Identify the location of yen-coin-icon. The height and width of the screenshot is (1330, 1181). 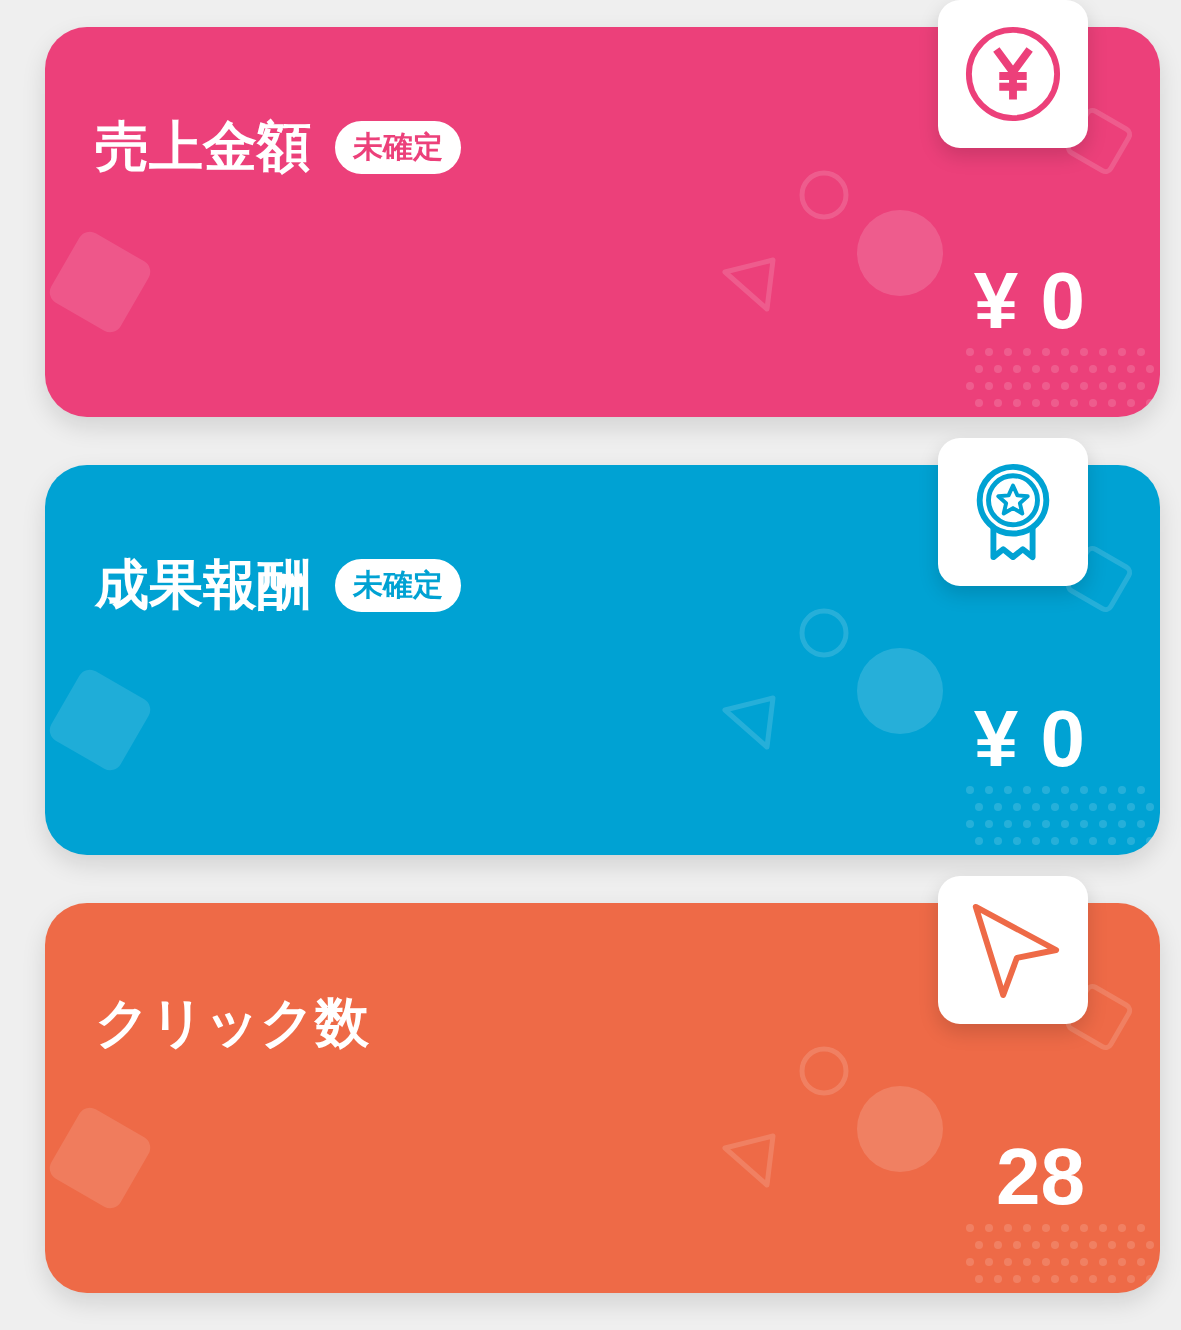
(1013, 74).